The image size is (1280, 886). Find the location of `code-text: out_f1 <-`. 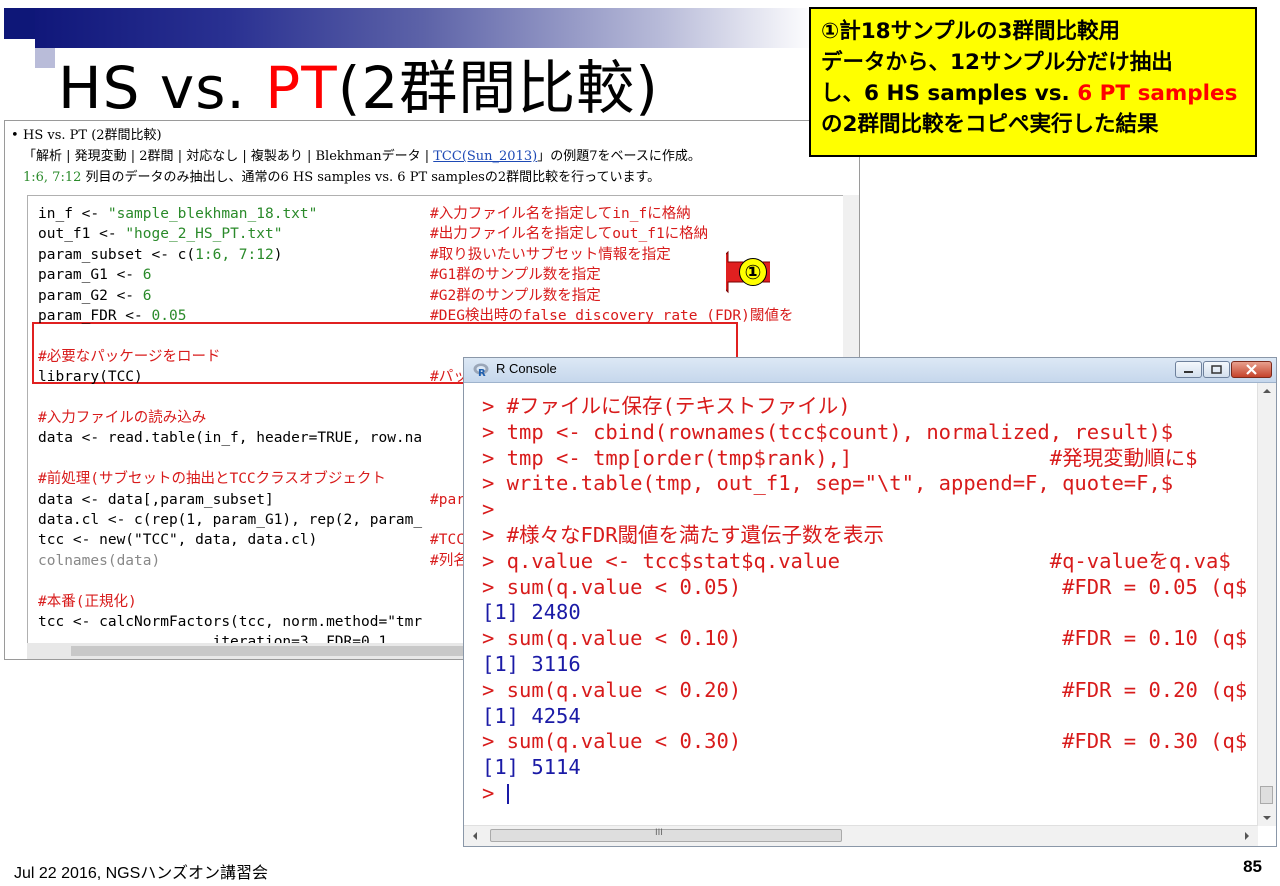

code-text: out_f1 <- is located at coordinates (82, 234).